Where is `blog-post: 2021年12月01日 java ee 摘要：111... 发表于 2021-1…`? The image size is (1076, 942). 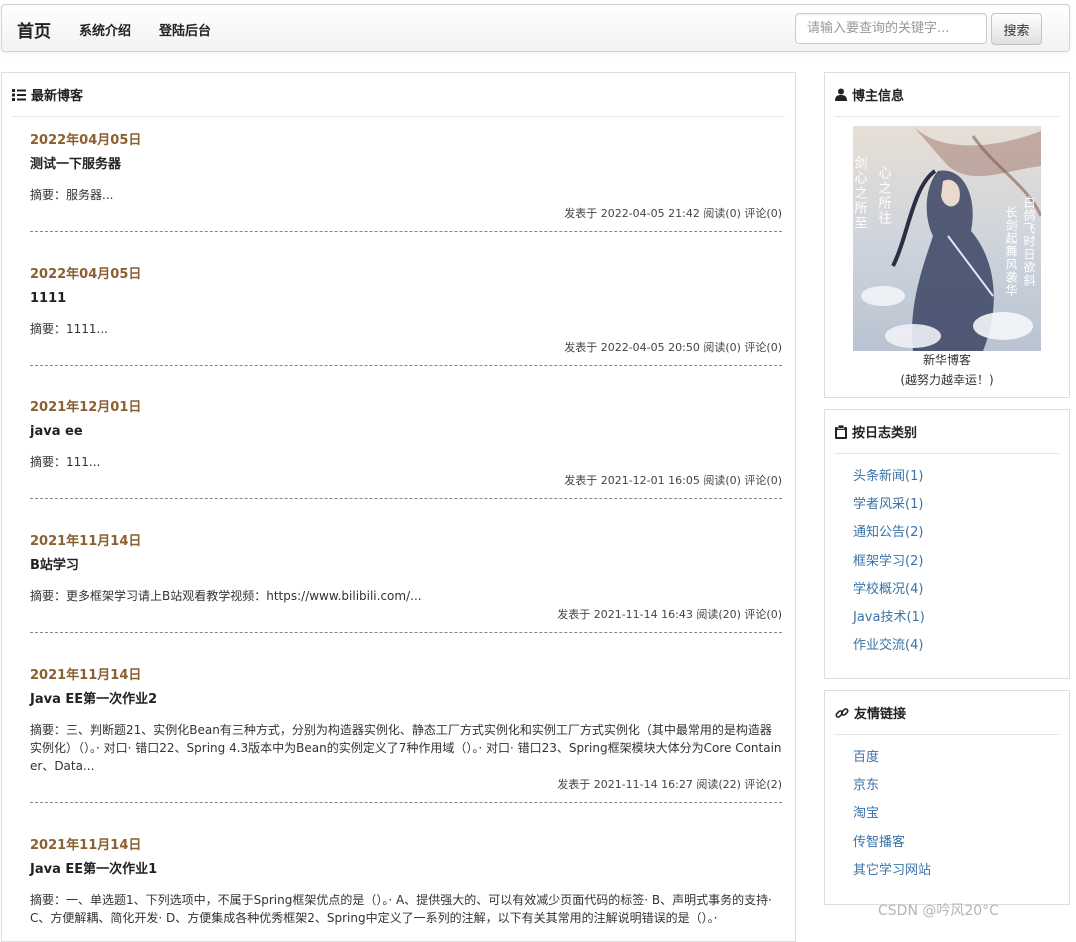
blog-post: 2021年12月01日 java ee 摘要：111... 发表于 2021-1… is located at coordinates (406, 444).